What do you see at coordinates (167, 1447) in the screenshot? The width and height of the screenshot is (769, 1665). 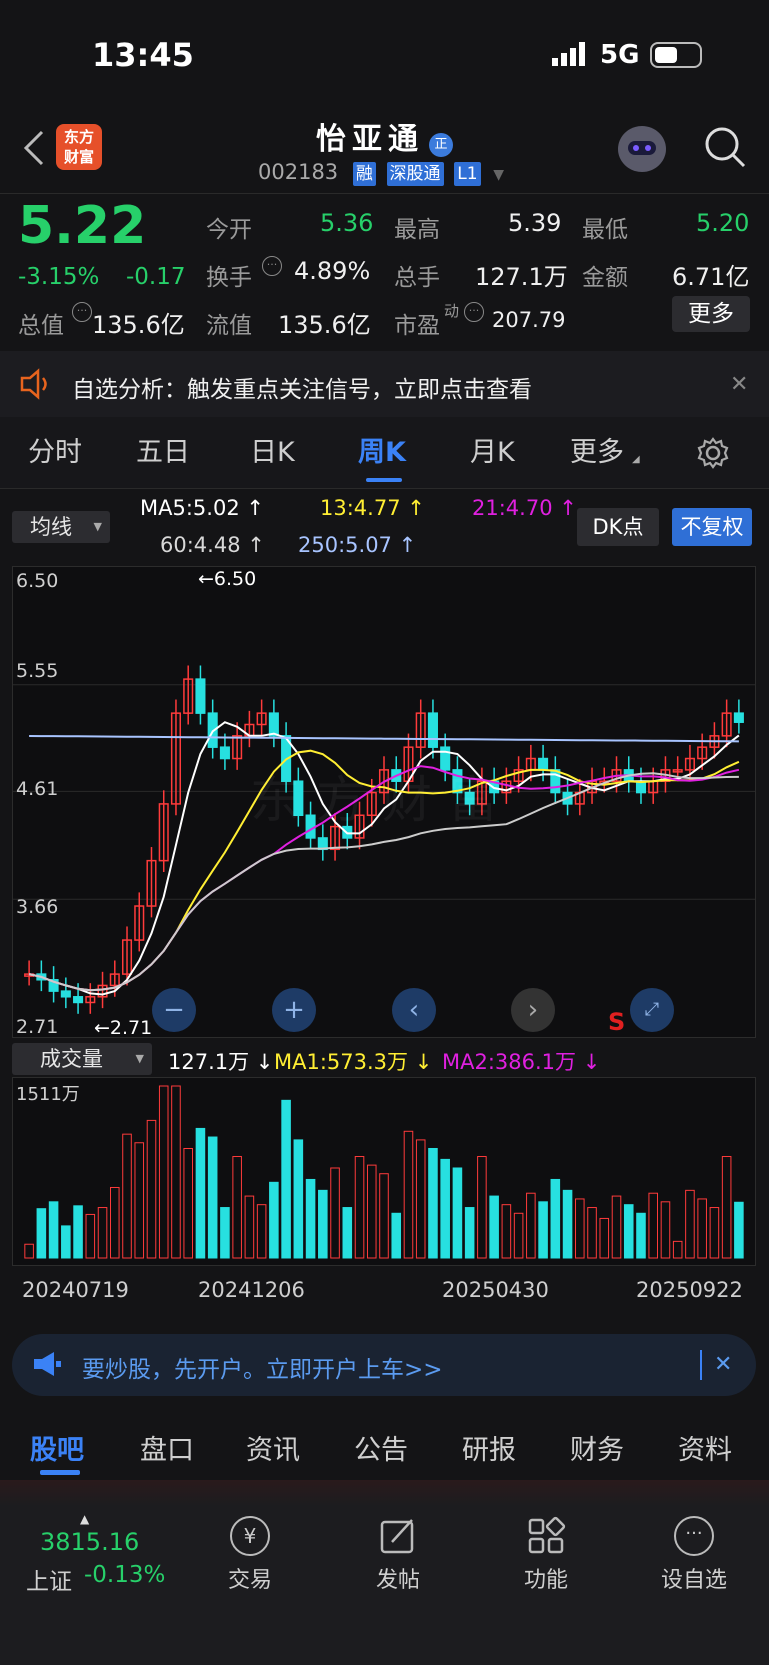 I see `tab-orderbook: 盘口` at bounding box center [167, 1447].